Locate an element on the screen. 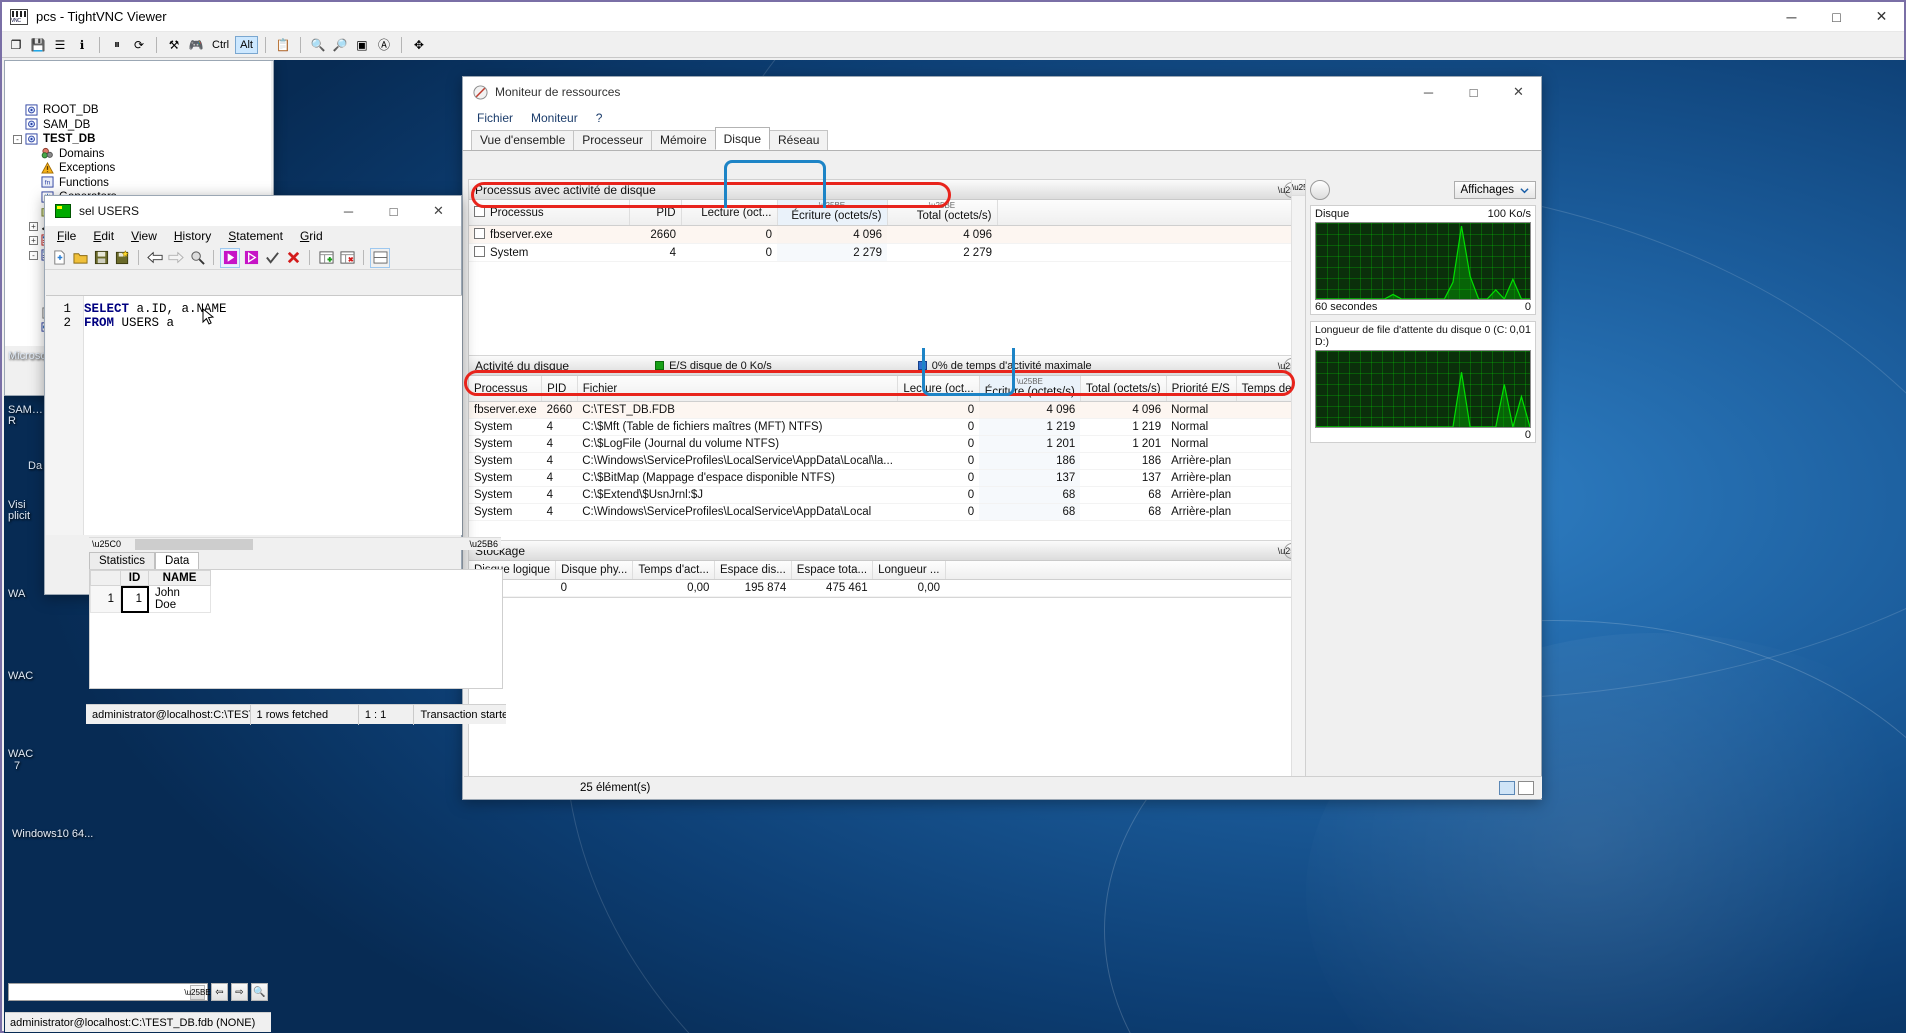 The width and height of the screenshot is (1906, 1033). table-row: fbserver.exe 2660 0 4 096 4 096 is located at coordinates (887, 234).